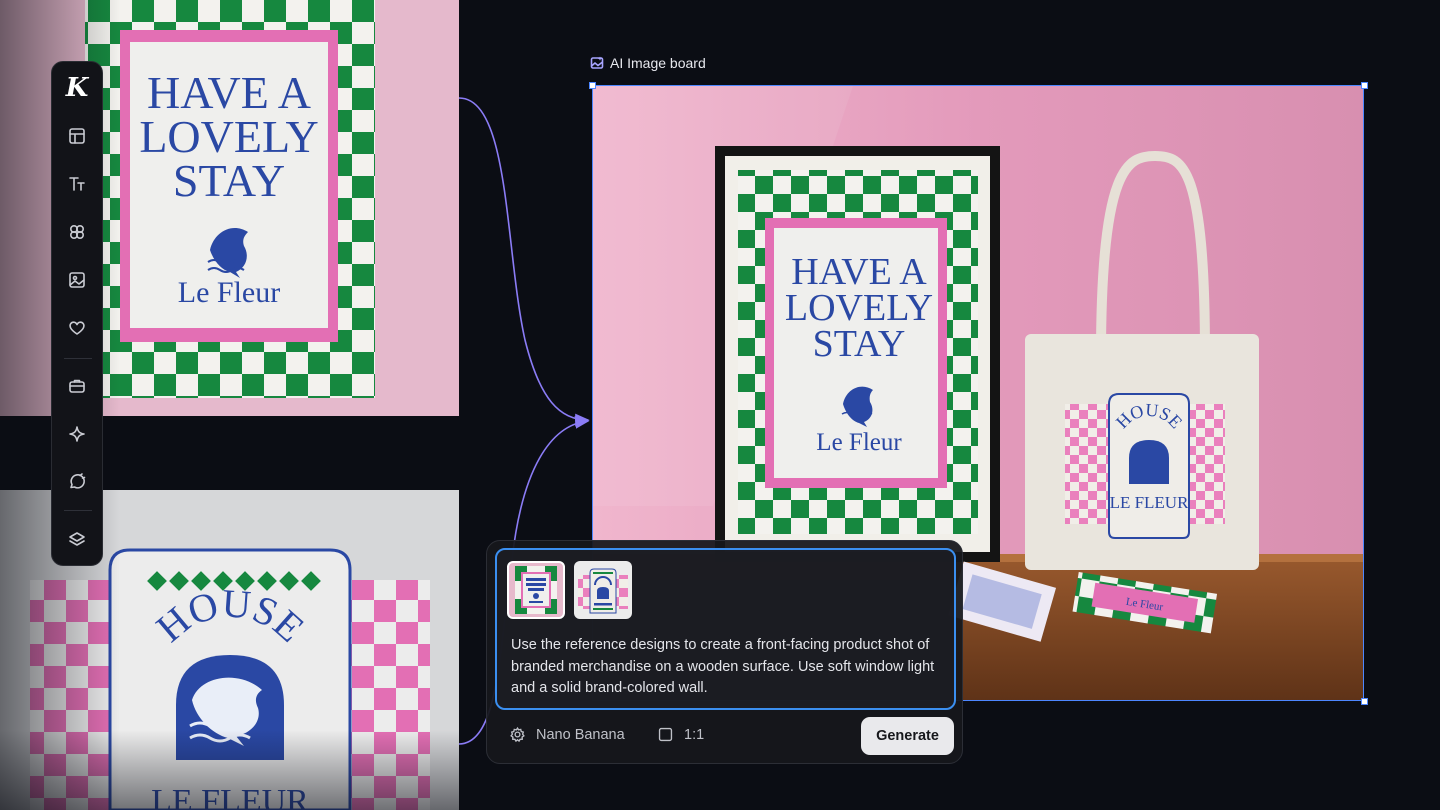  I want to click on tool-layers, so click(77, 540).